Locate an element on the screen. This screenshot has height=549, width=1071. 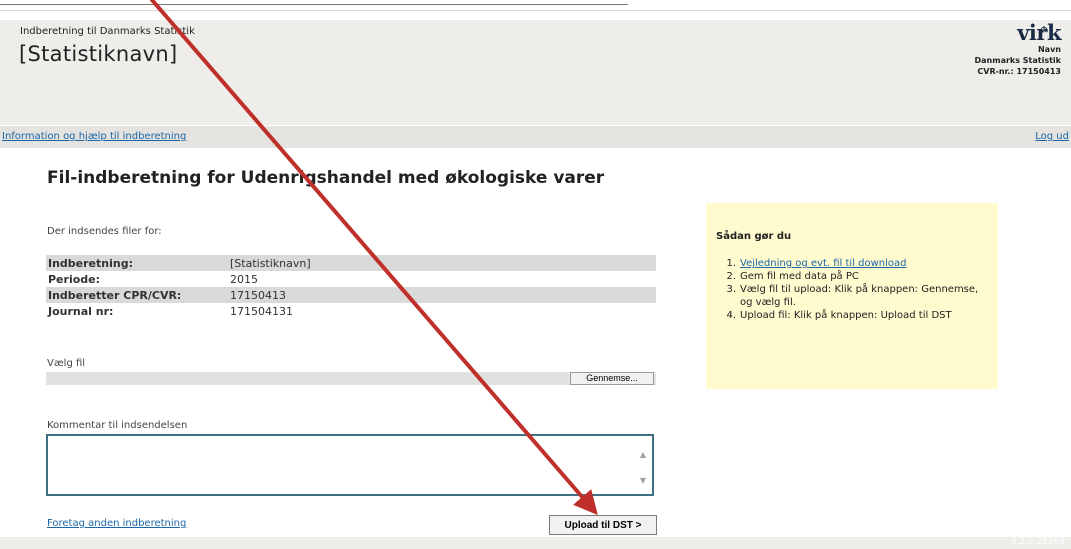
logout-link: Log ud is located at coordinates (1052, 136).